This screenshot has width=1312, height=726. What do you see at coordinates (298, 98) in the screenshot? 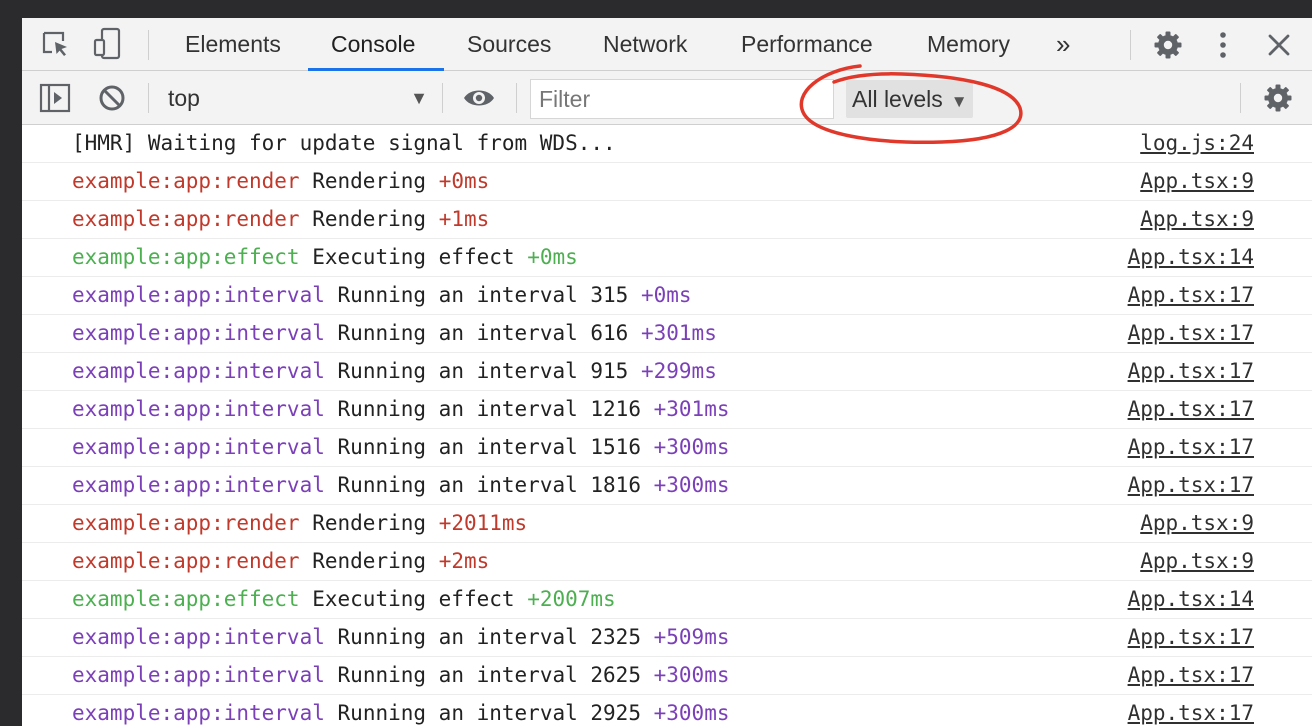
I see `execution-context-select: top ▼` at bounding box center [298, 98].